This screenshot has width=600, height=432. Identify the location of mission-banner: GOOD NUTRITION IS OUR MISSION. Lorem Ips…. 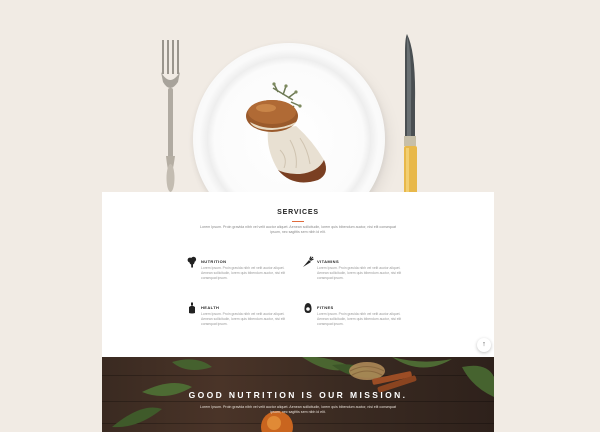
(298, 394).